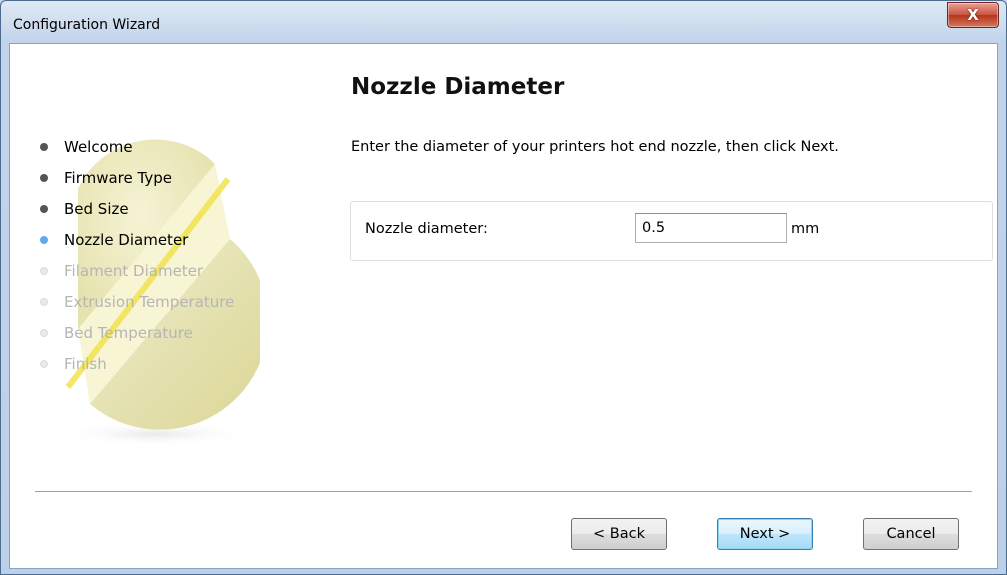 The image size is (1007, 575). What do you see at coordinates (118, 178) in the screenshot?
I see `step-label: Firmware Type` at bounding box center [118, 178].